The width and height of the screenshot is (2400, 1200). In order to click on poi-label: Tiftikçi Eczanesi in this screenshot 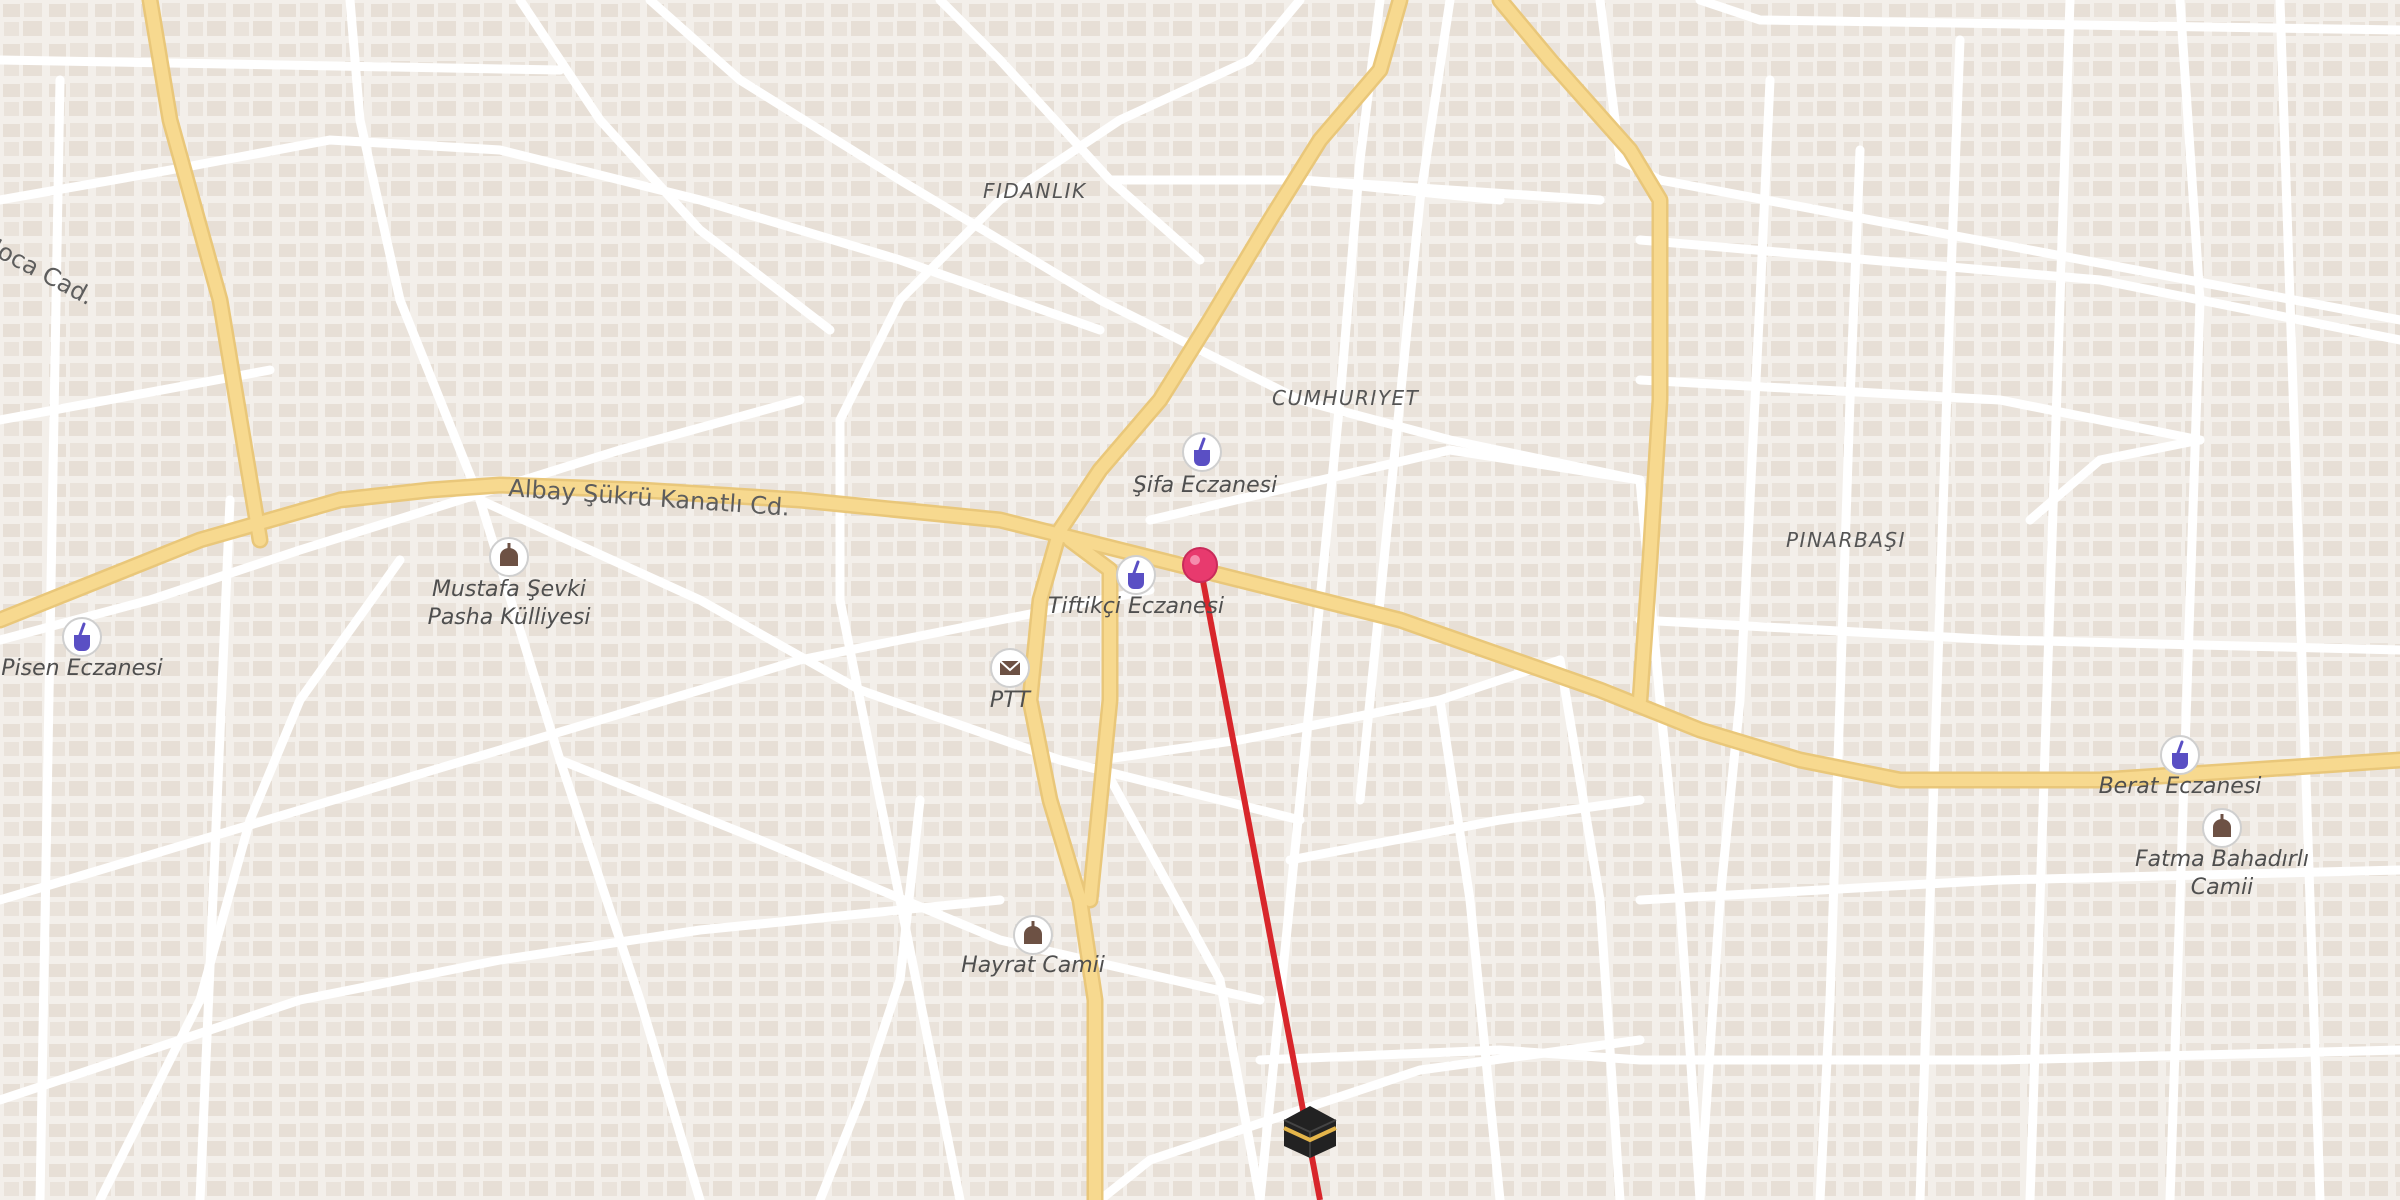, I will do `click(1136, 606)`.